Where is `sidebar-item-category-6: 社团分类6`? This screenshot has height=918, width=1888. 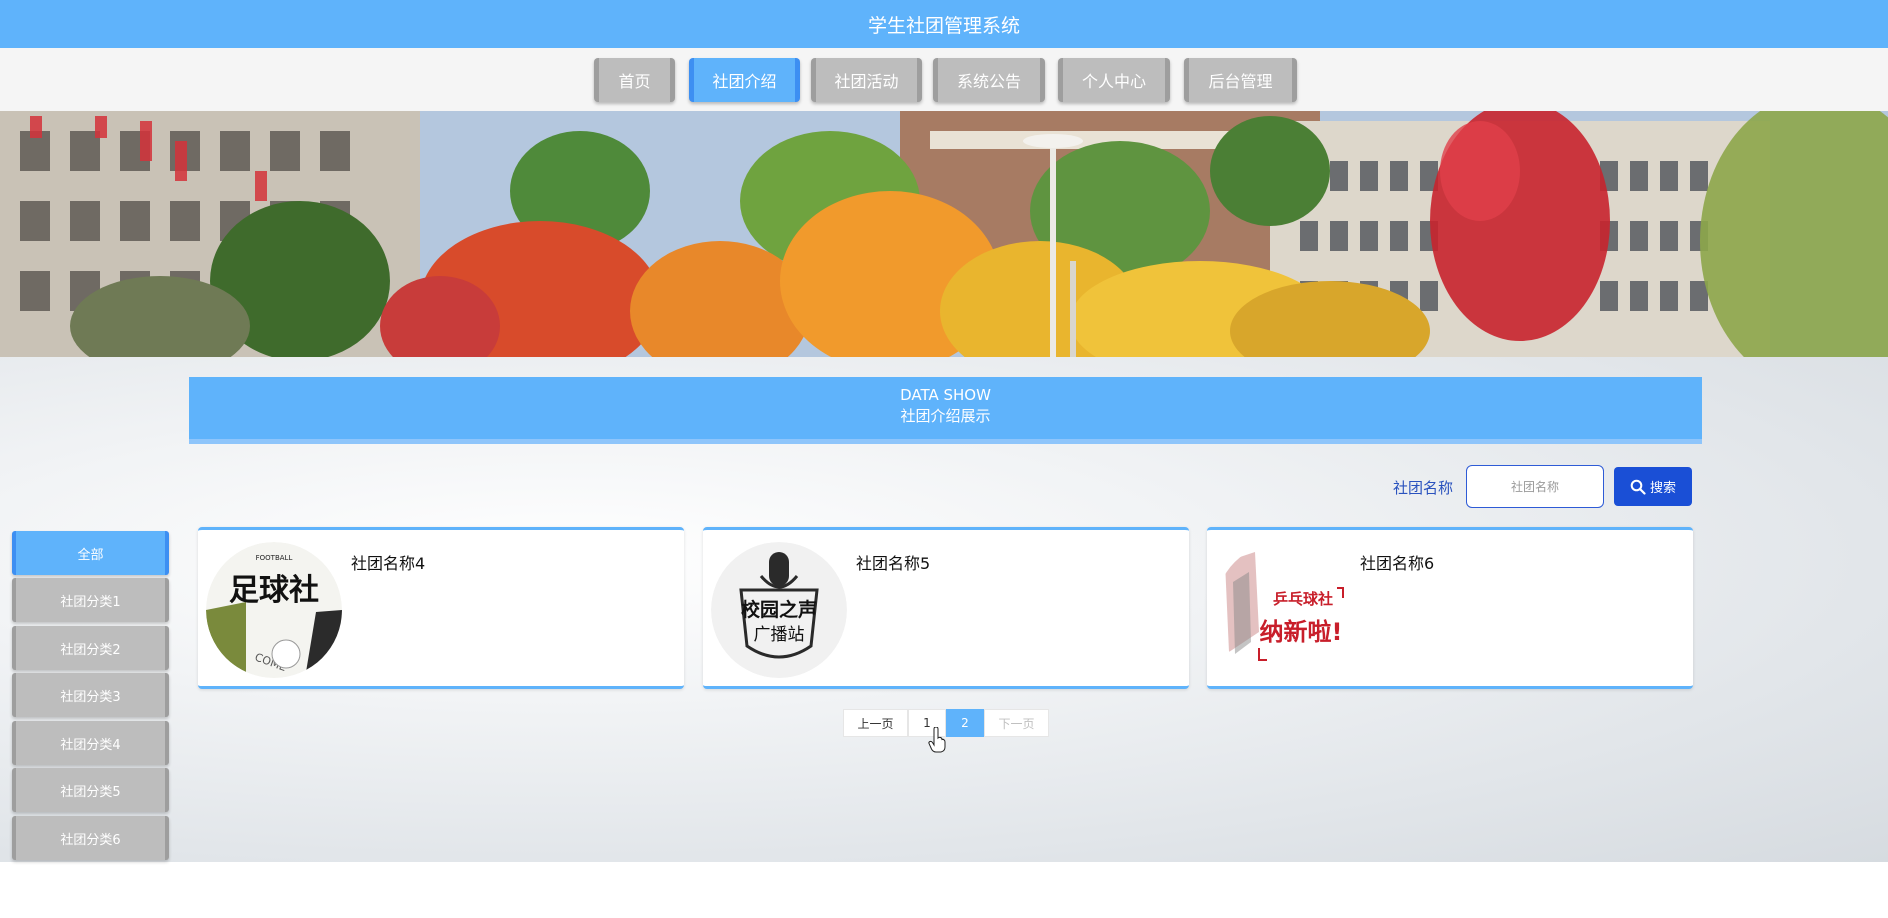
sidebar-item-category-6: 社团分类6 is located at coordinates (90, 838).